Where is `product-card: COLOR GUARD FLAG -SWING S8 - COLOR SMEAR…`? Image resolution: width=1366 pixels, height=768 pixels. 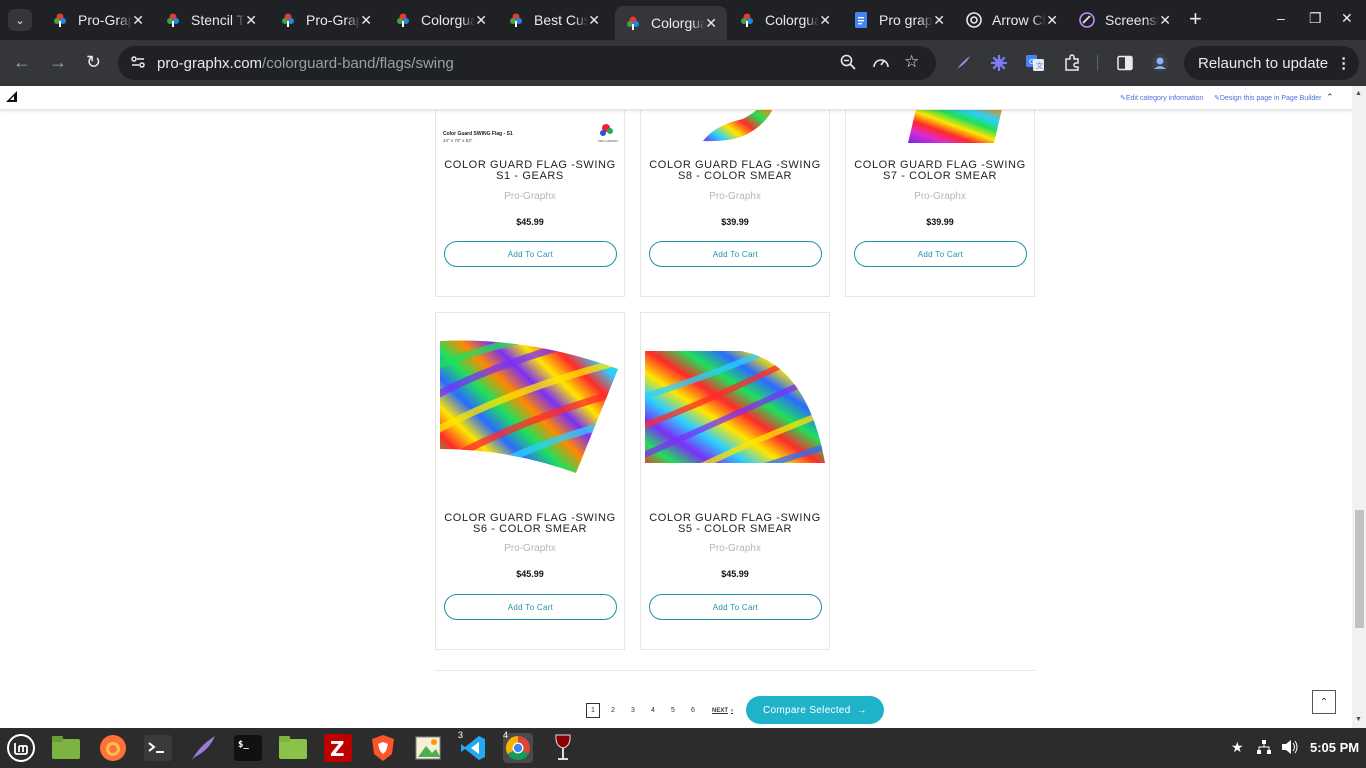
product-card: COLOR GUARD FLAG -SWING S8 - COLOR SMEAR… is located at coordinates (735, 191).